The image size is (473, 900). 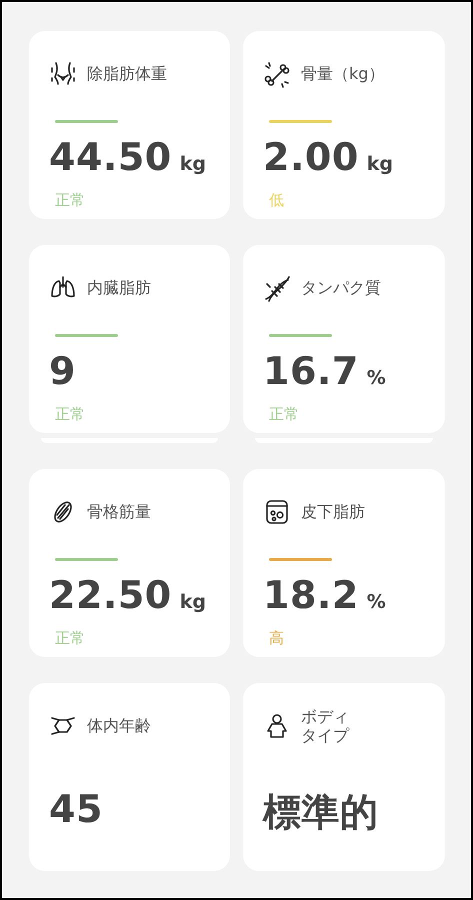 What do you see at coordinates (110, 157) in the screenshot?
I see `metric-value: 44.50` at bounding box center [110, 157].